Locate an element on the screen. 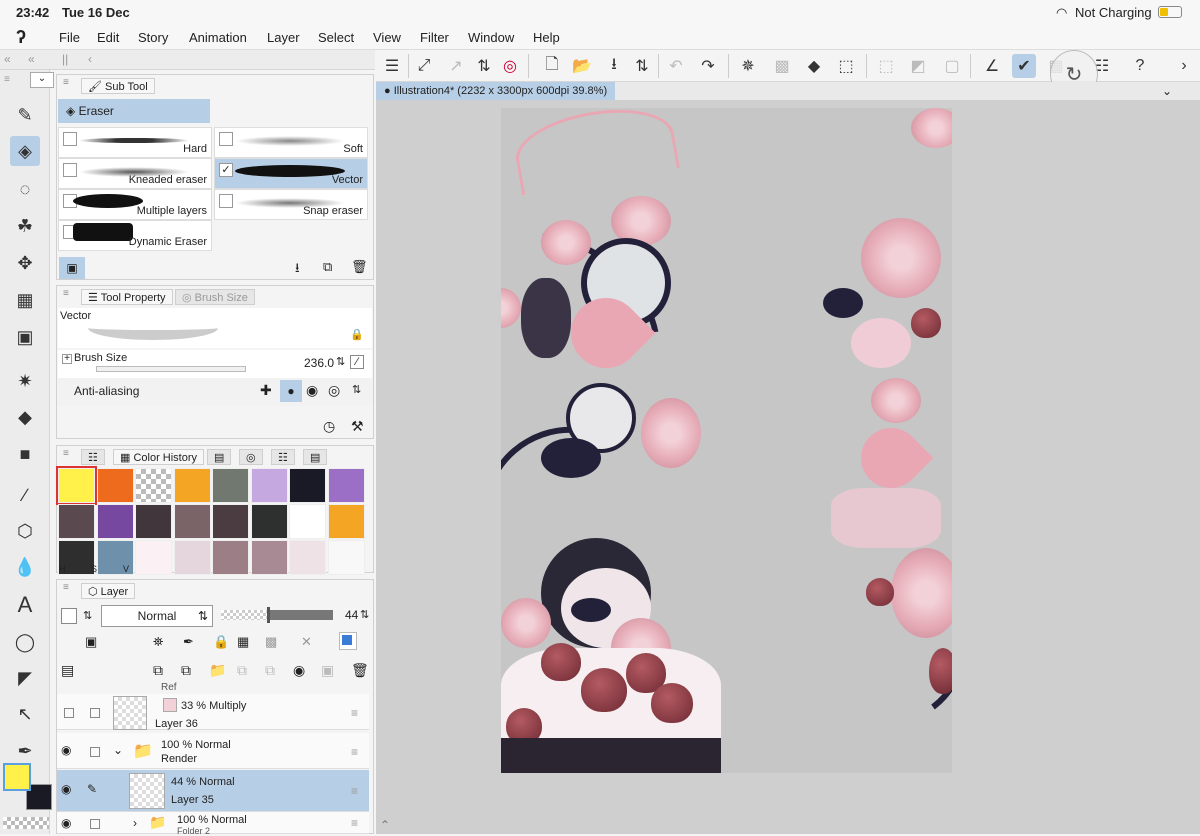 The width and height of the screenshot is (1200, 836). save-stepper-icon: ⇅ is located at coordinates (642, 66).